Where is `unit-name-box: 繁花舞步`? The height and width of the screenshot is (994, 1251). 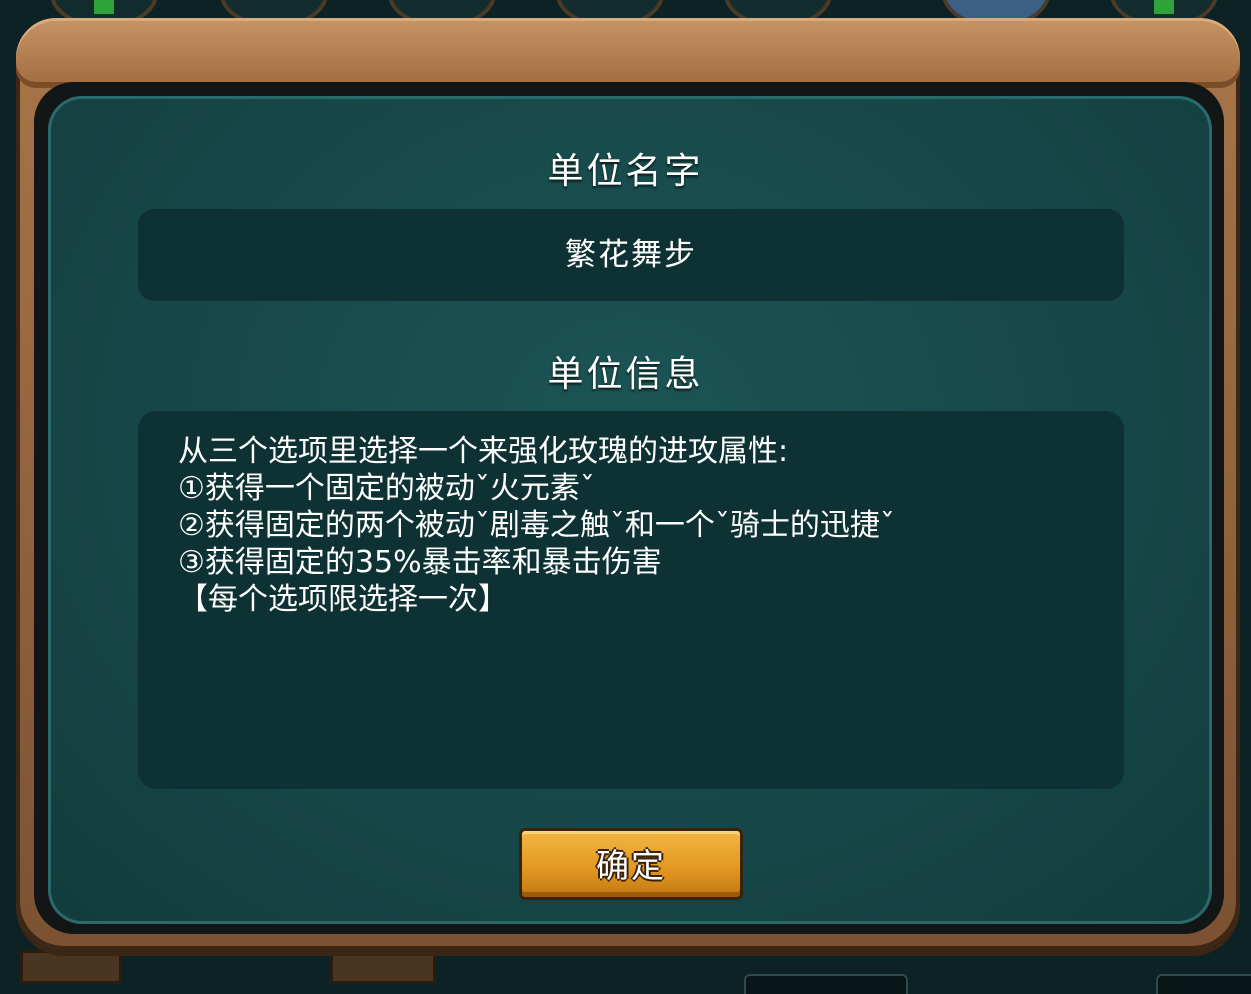
unit-name-box: 繁花舞步 is located at coordinates (631, 255).